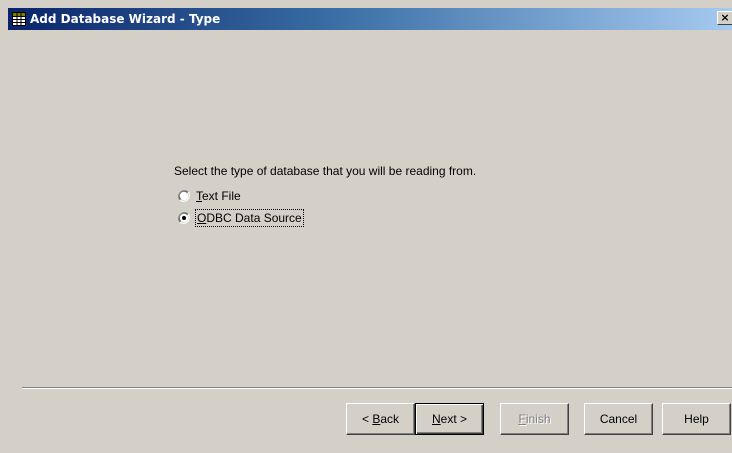  I want to click on back-rest: ack, so click(390, 419).